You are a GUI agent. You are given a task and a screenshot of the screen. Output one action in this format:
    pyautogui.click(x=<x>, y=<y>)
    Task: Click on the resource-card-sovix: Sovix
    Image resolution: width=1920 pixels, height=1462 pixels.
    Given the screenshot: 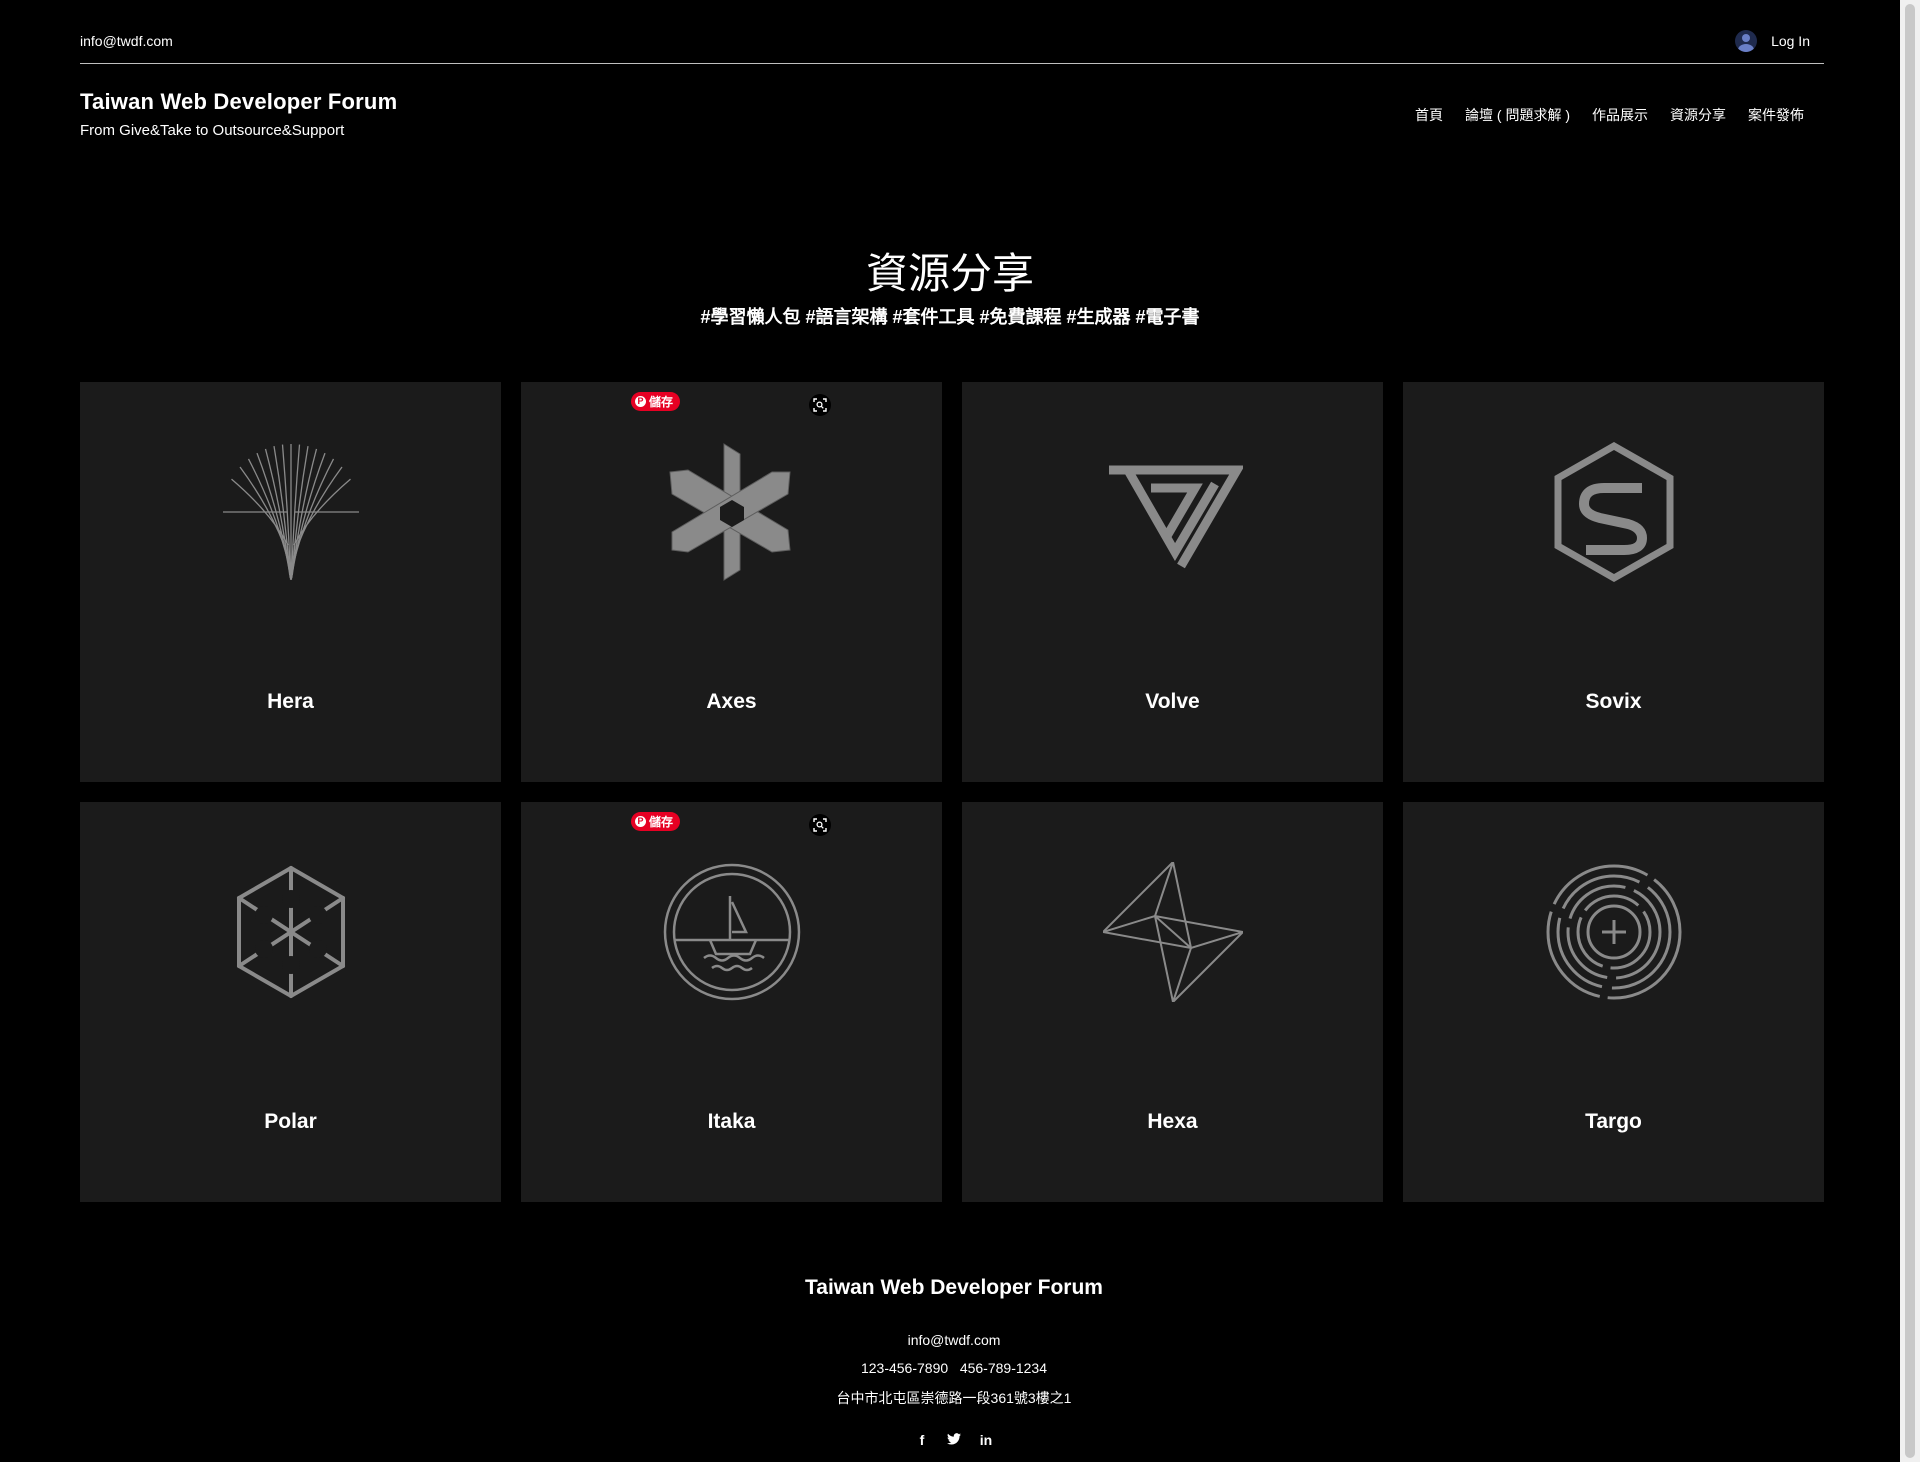 What is the action you would take?
    pyautogui.click(x=1613, y=582)
    